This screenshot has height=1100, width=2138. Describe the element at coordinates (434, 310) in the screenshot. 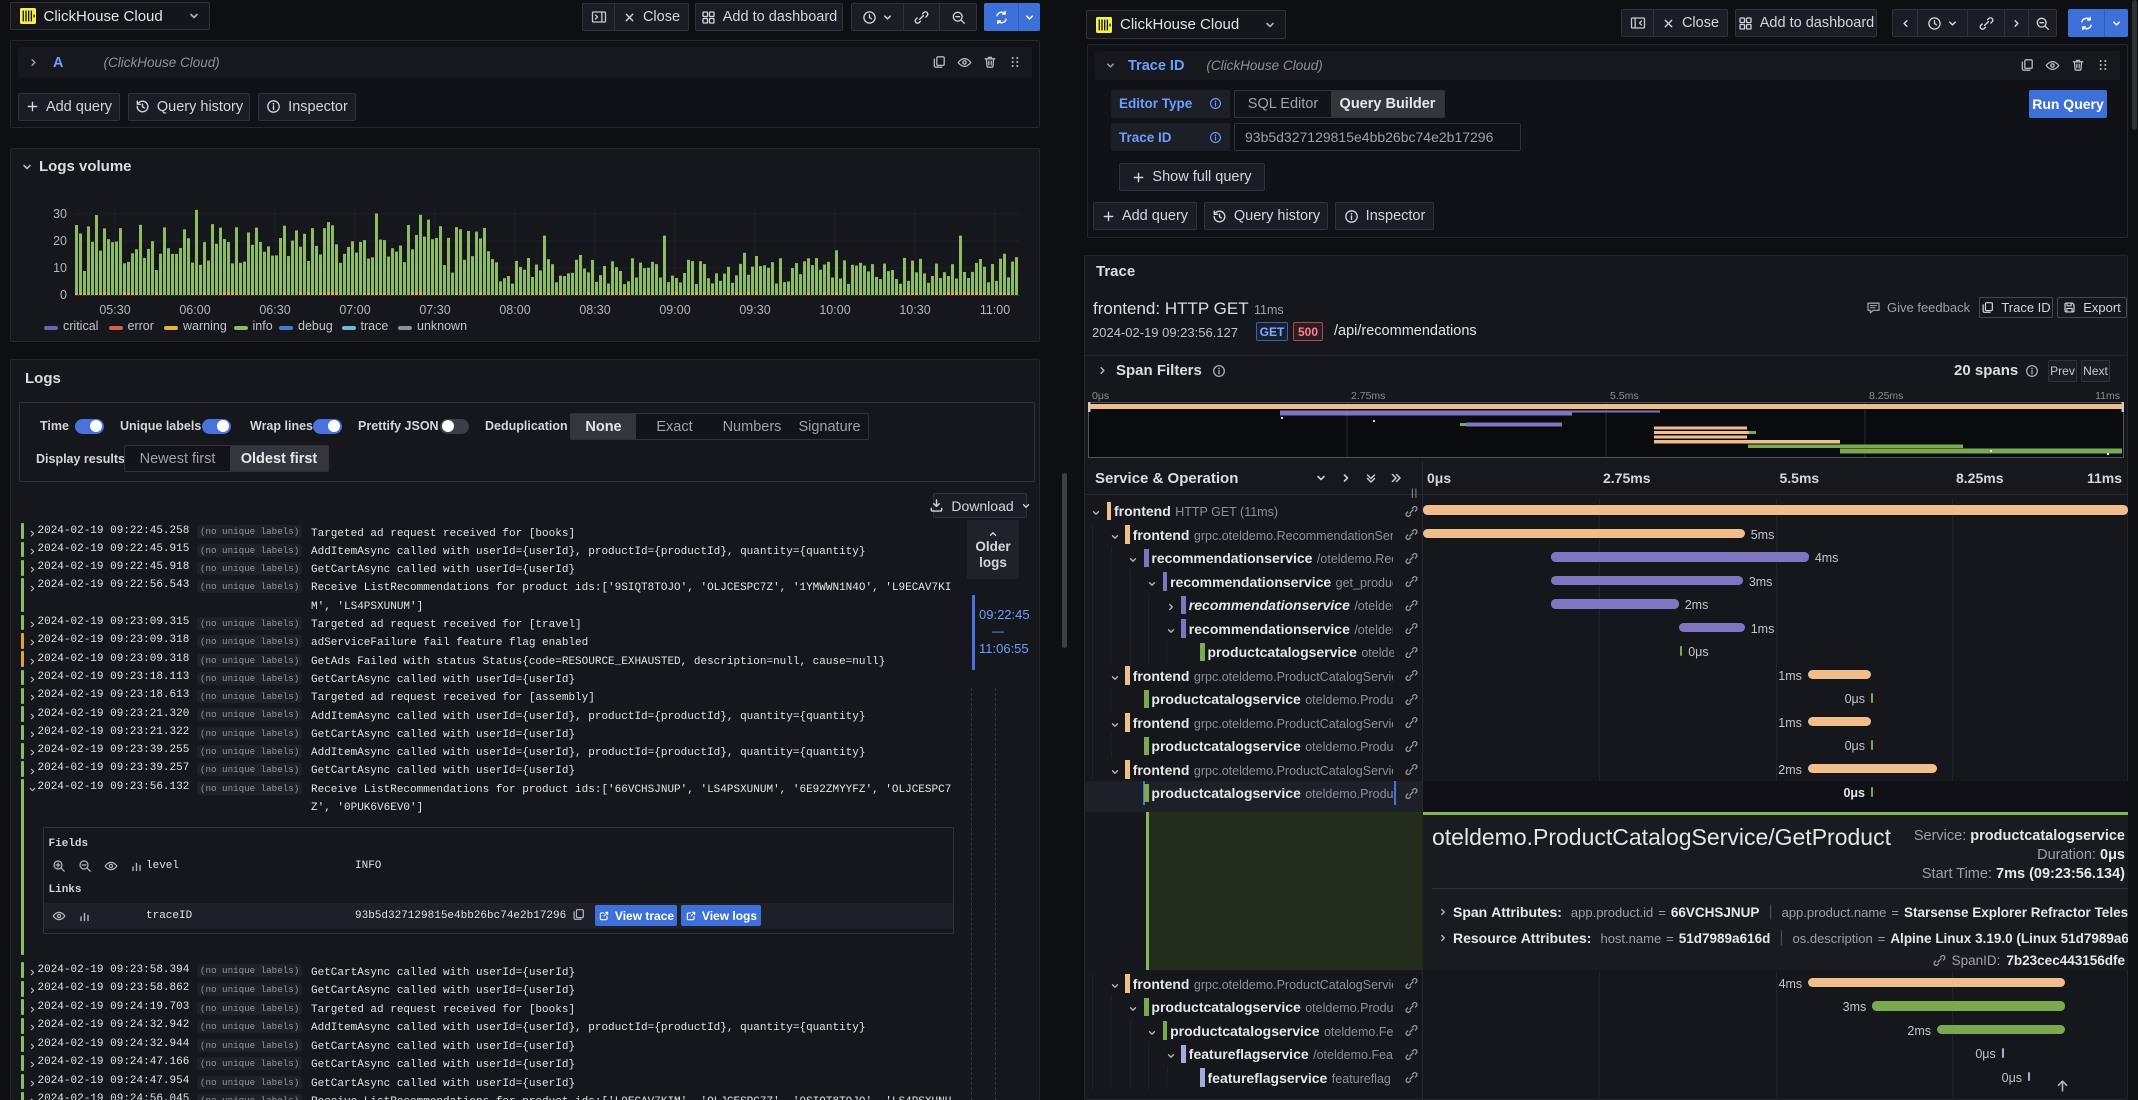

I see `svg-text: 07:30` at that location.